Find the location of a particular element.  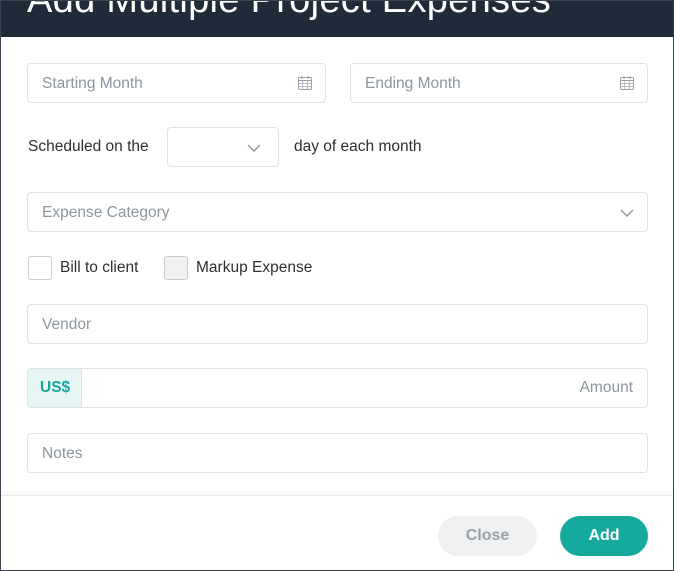

expense-category-select: Expense Category is located at coordinates (337, 212).